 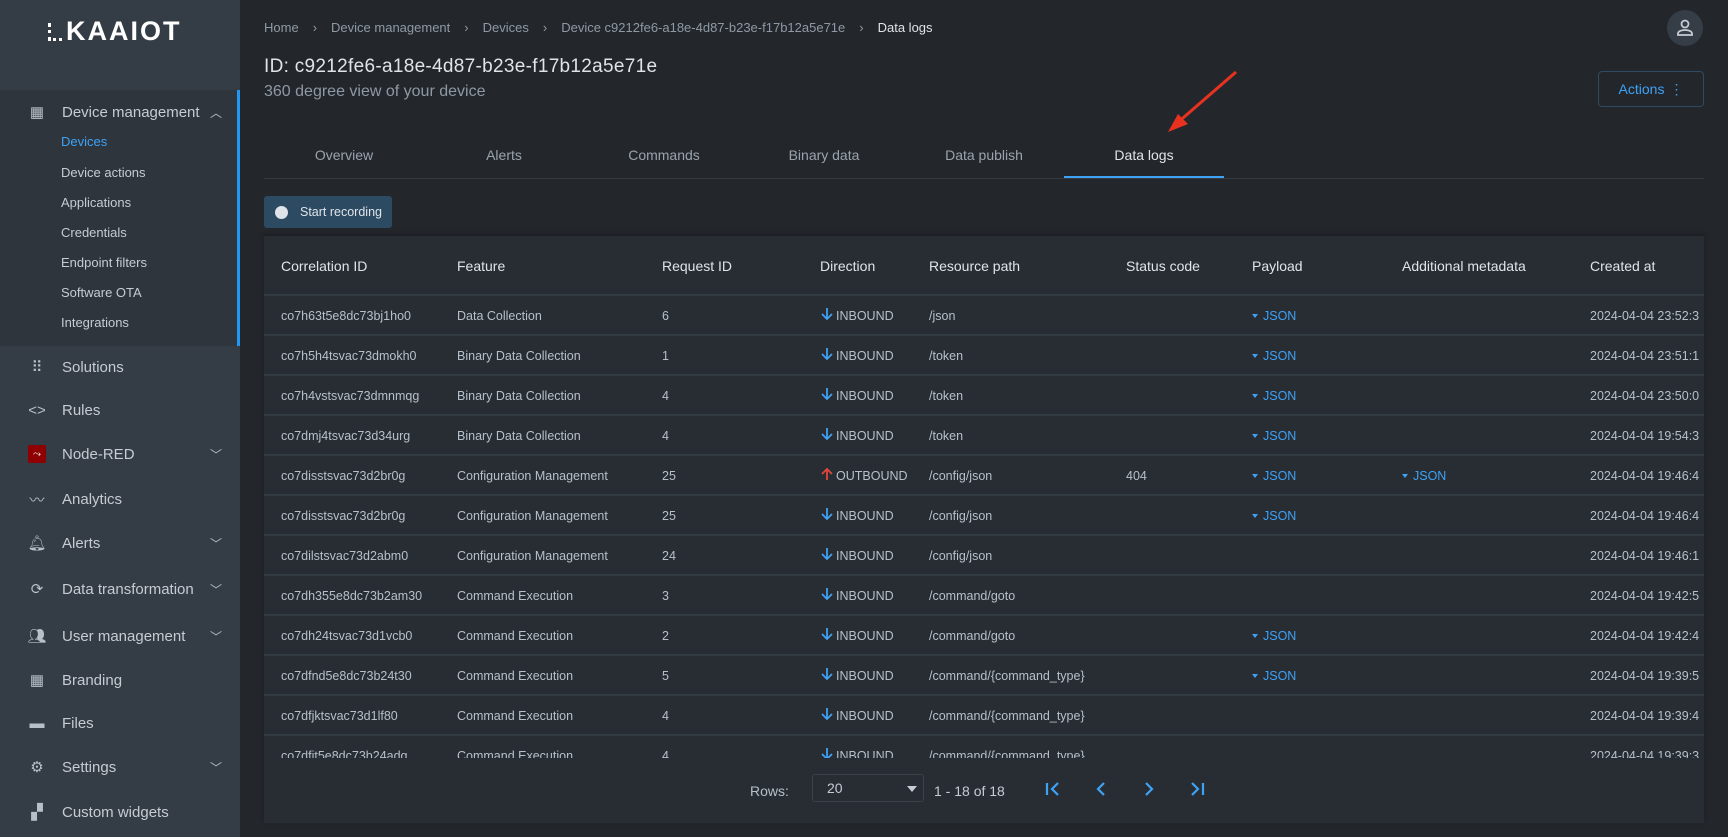 What do you see at coordinates (78, 723) in the screenshot?
I see `sidebar-item-label: Files` at bounding box center [78, 723].